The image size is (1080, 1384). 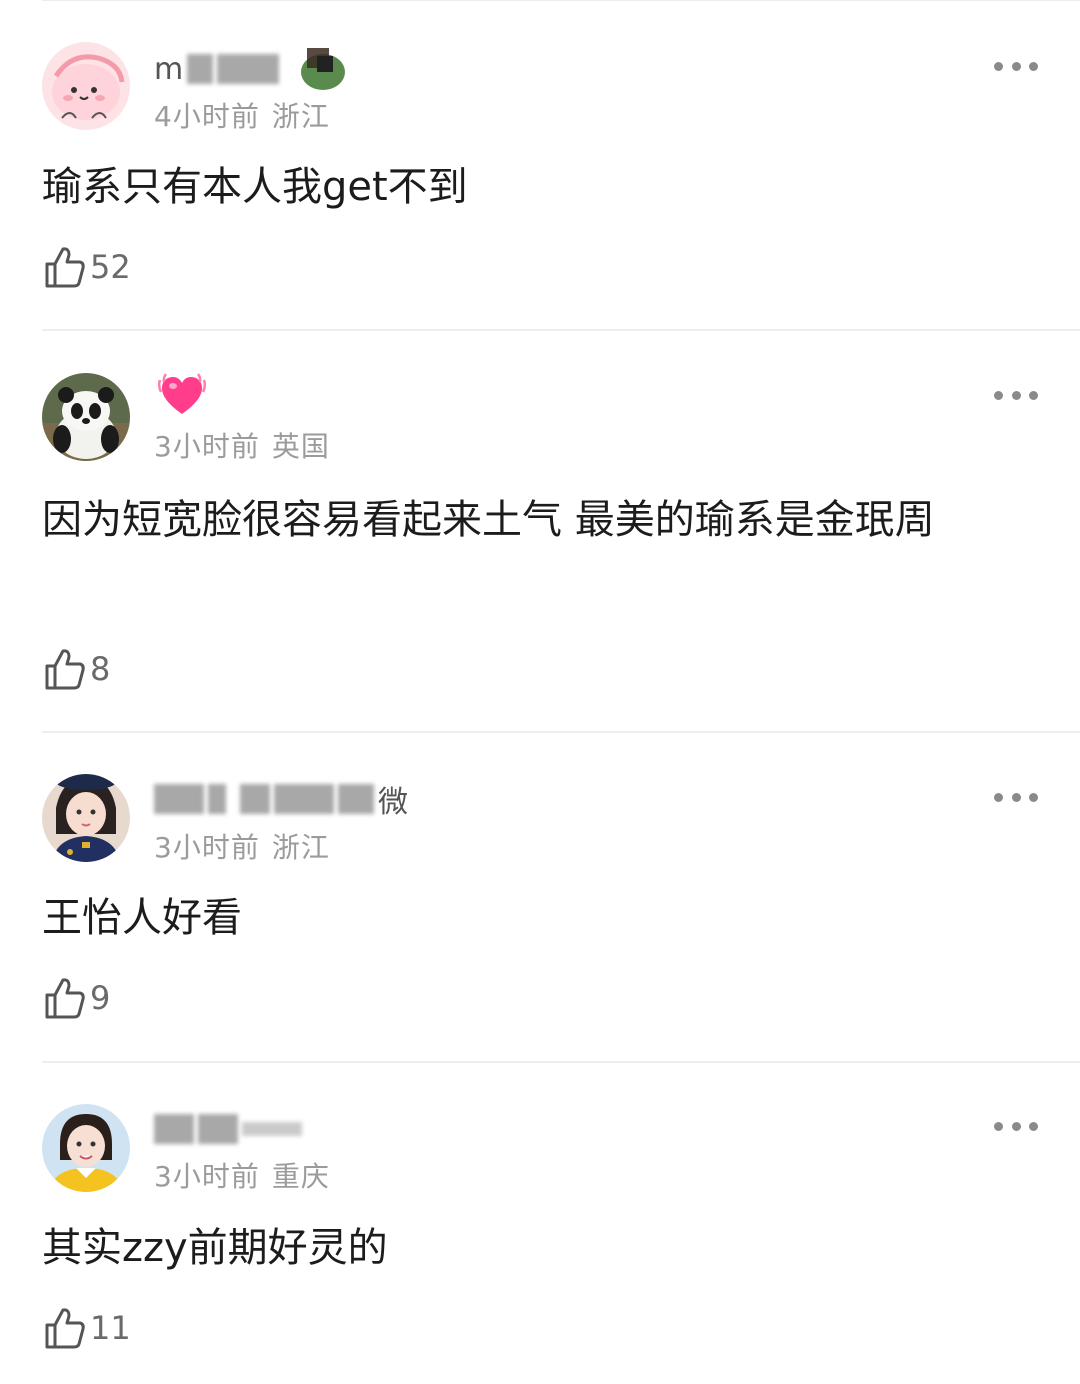 I want to click on like-count: 8, so click(x=100, y=669).